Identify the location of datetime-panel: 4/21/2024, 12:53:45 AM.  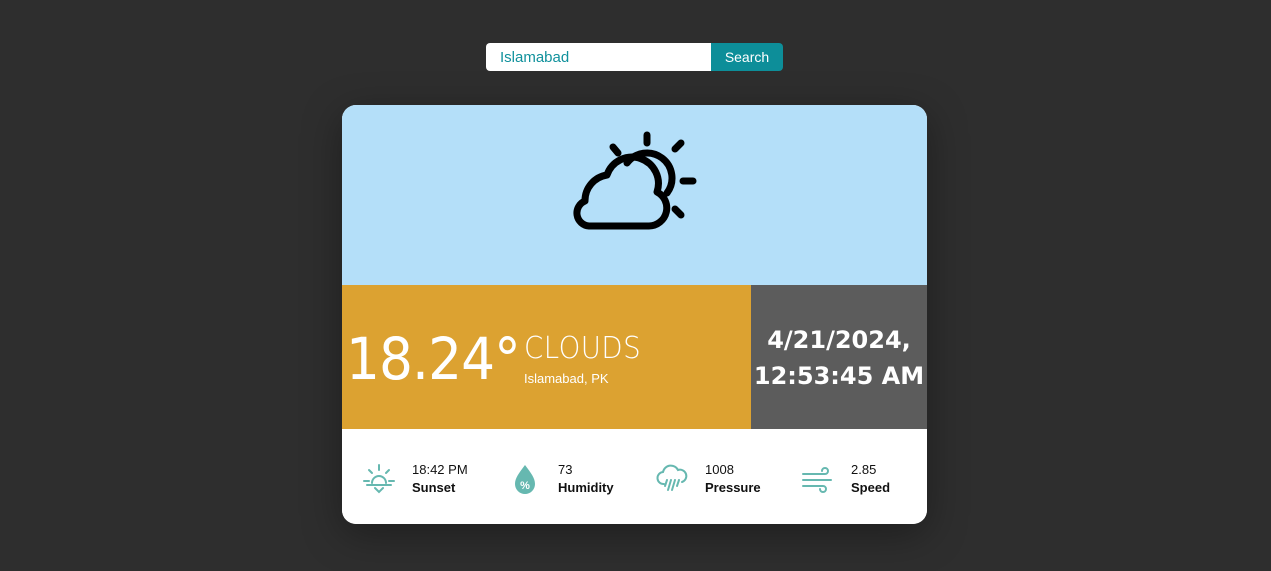
(839, 357).